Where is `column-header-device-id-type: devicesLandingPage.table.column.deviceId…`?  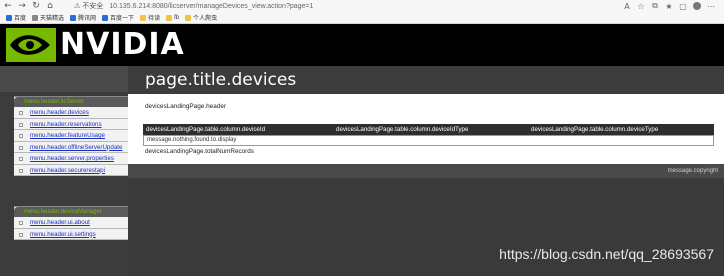
column-header-device-id-type: devicesLandingPage.table.column.deviceId… is located at coordinates (430, 129).